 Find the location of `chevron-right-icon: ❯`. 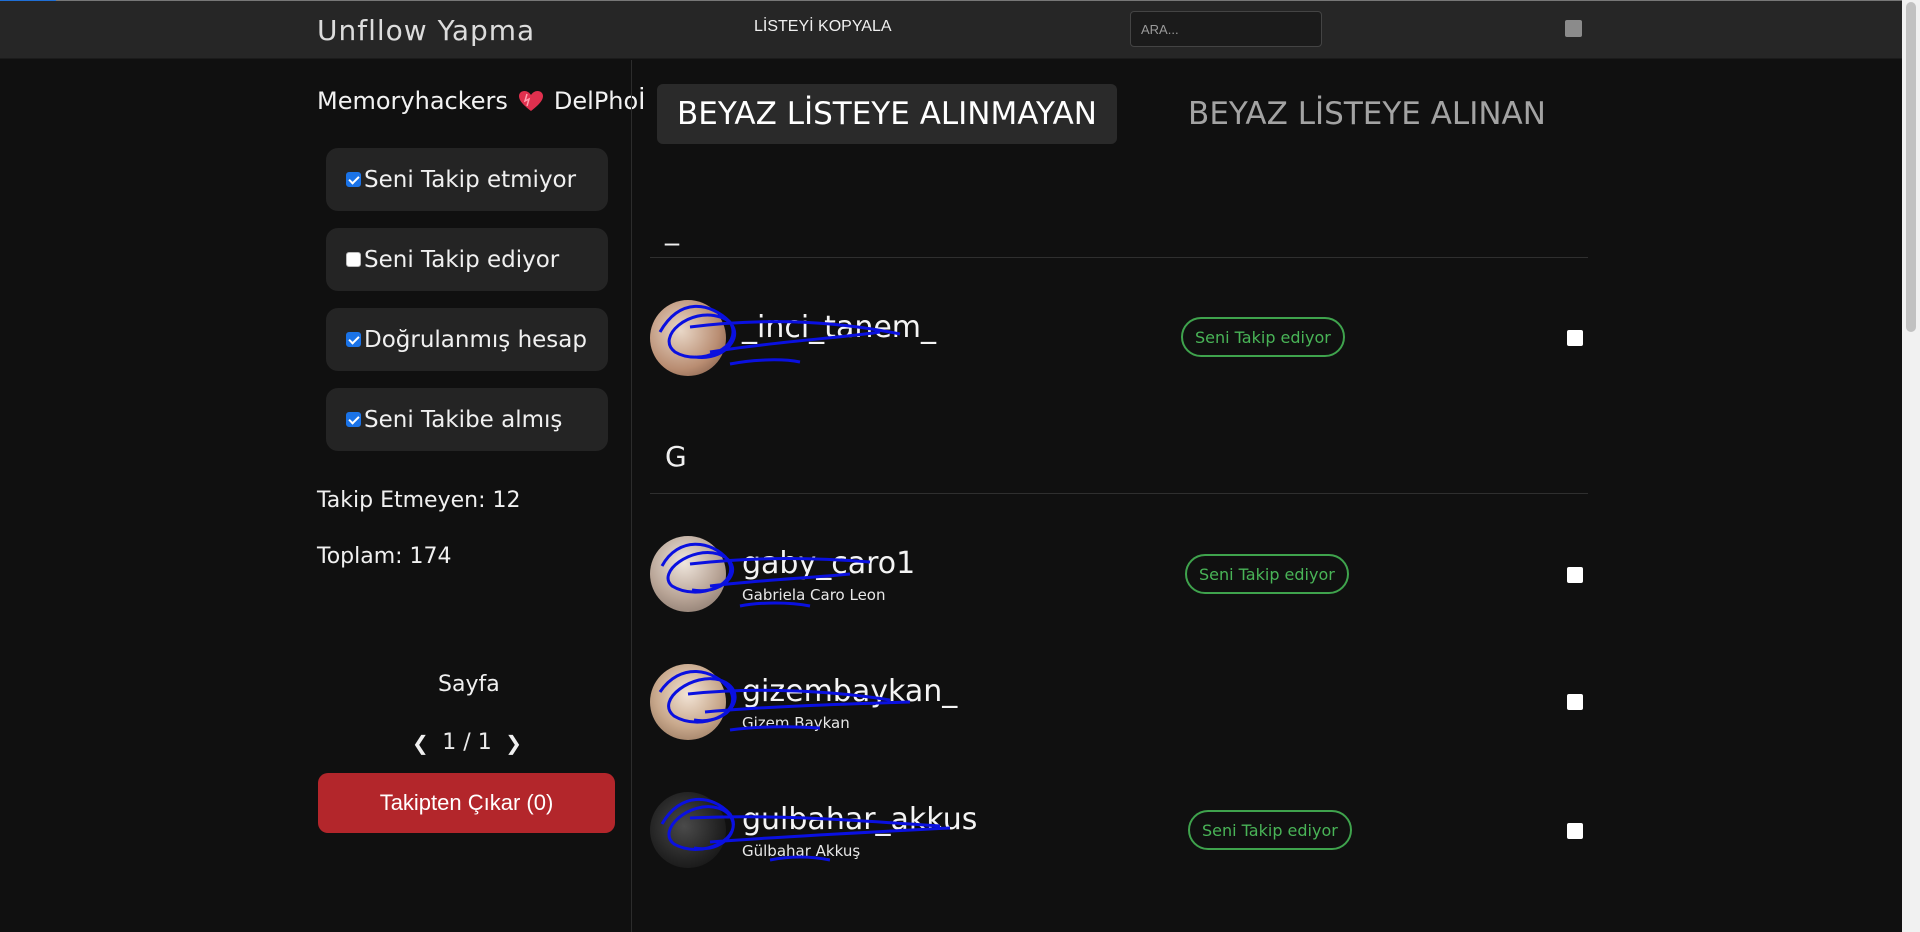

chevron-right-icon: ❯ is located at coordinates (513, 743).